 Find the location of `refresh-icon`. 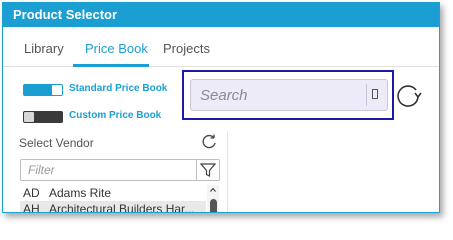

refresh-icon is located at coordinates (408, 95).